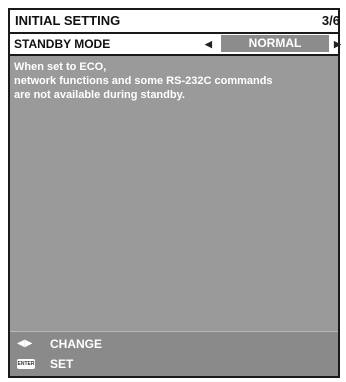 This screenshot has height=382, width=346. Describe the element at coordinates (337, 44) in the screenshot. I see `arrow-right-icon: ▶` at that location.